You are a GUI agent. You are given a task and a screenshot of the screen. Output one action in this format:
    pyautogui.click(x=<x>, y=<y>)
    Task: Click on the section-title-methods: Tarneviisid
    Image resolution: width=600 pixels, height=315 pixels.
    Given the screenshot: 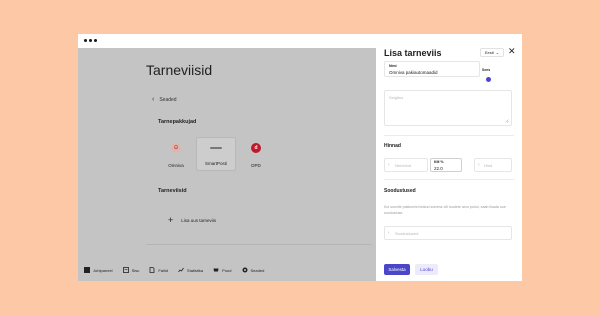 What is the action you would take?
    pyautogui.click(x=172, y=191)
    